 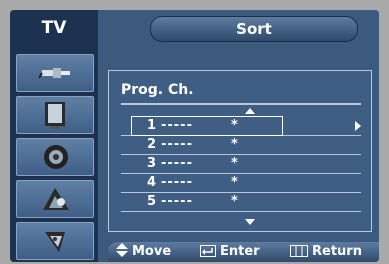 What do you see at coordinates (299, 251) in the screenshot?
I see `menu-key-icon` at bounding box center [299, 251].